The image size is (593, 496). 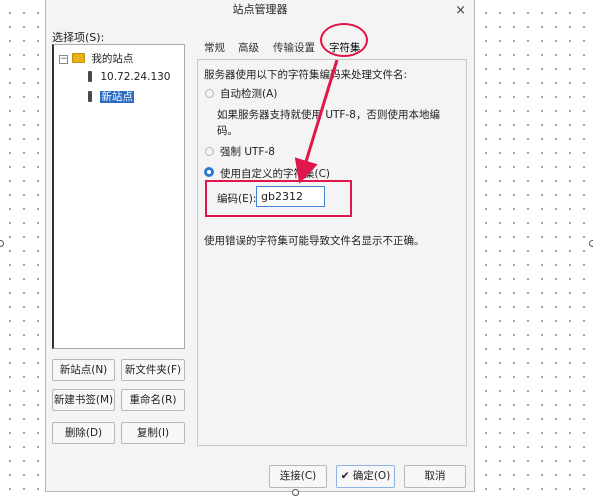 I want to click on resize-handle-right, so click(x=591, y=243).